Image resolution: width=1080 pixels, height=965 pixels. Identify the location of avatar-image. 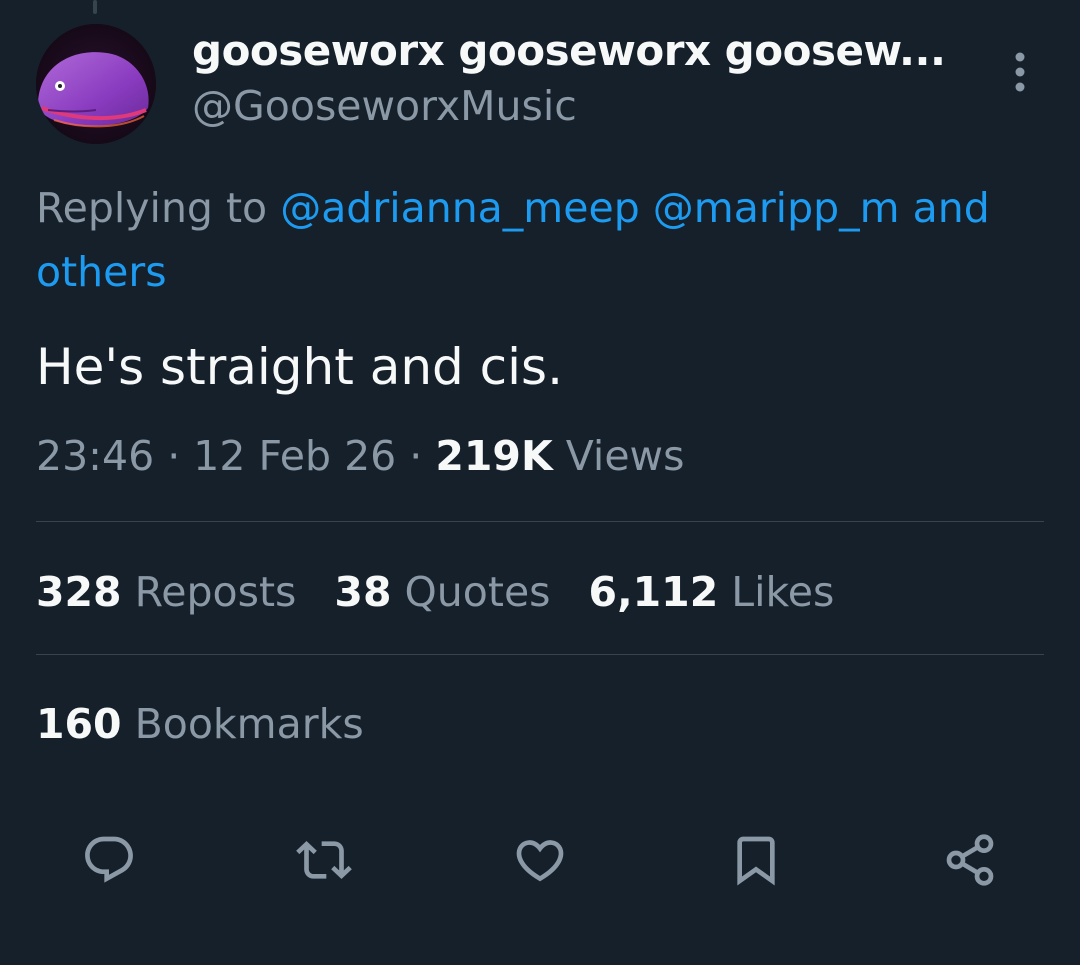
(96, 84).